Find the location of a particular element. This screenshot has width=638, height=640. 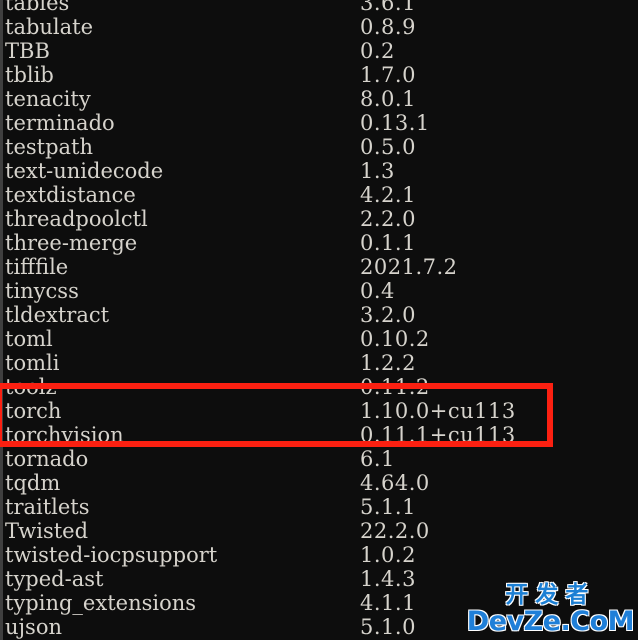

package-row: TBB 0.2 is located at coordinates (319, 51).